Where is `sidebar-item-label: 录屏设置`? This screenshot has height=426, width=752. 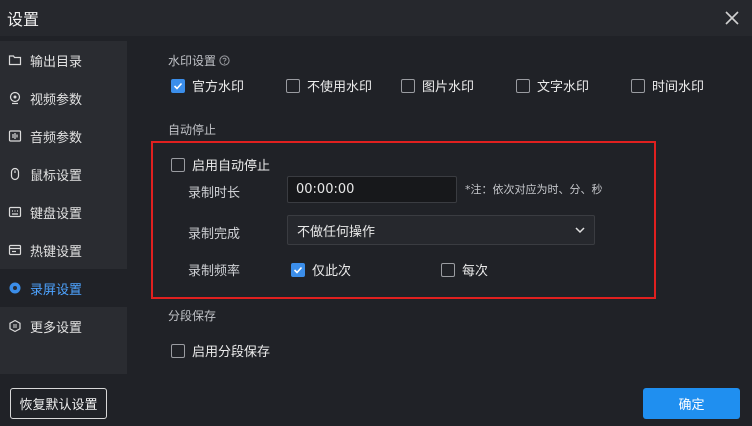 sidebar-item-label: 录屏设置 is located at coordinates (56, 290).